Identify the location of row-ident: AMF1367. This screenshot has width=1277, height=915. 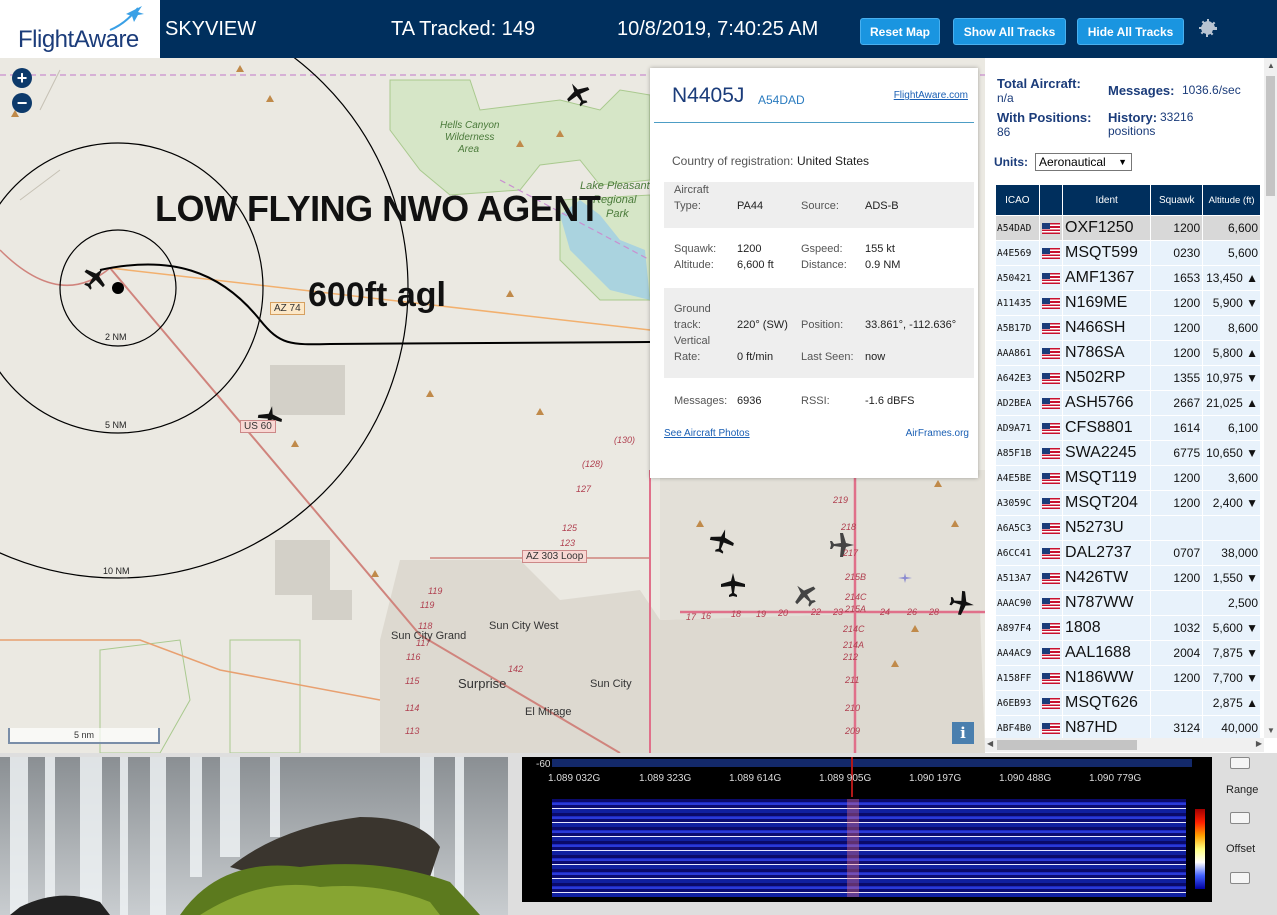
(1107, 278).